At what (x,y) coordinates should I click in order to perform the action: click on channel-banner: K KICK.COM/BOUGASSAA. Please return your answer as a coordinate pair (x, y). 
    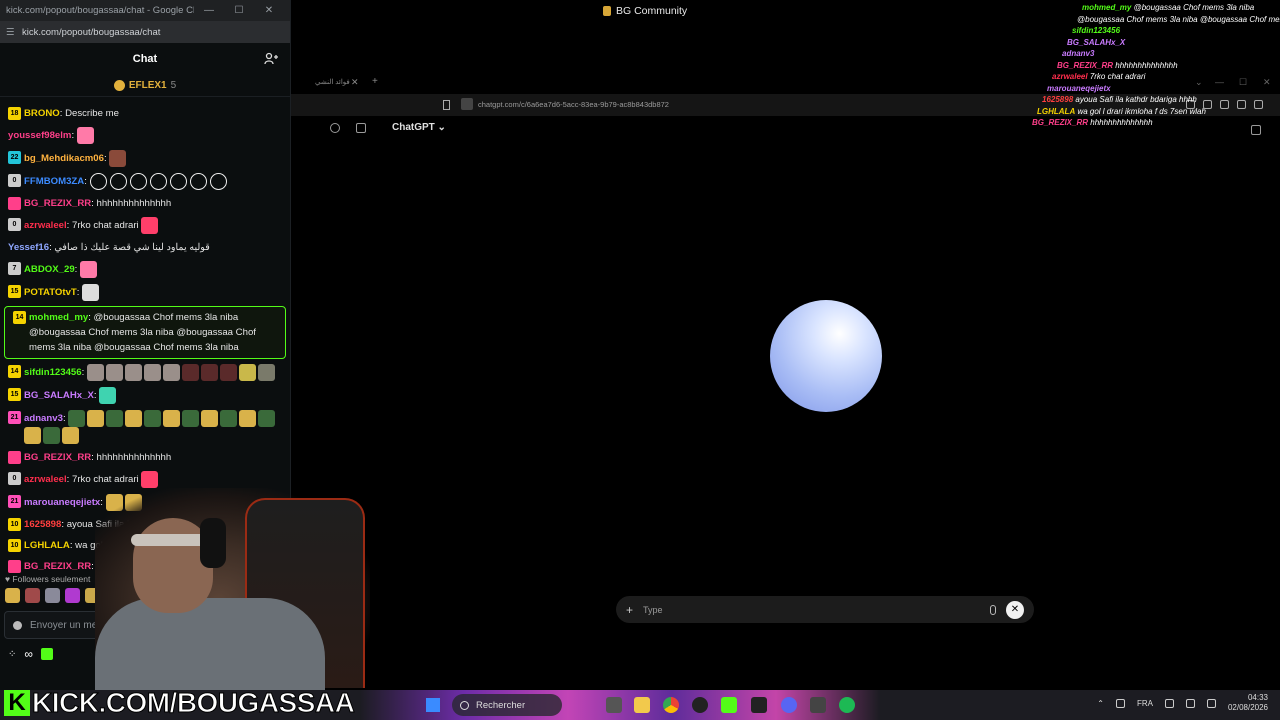
    Looking at the image, I should click on (177, 703).